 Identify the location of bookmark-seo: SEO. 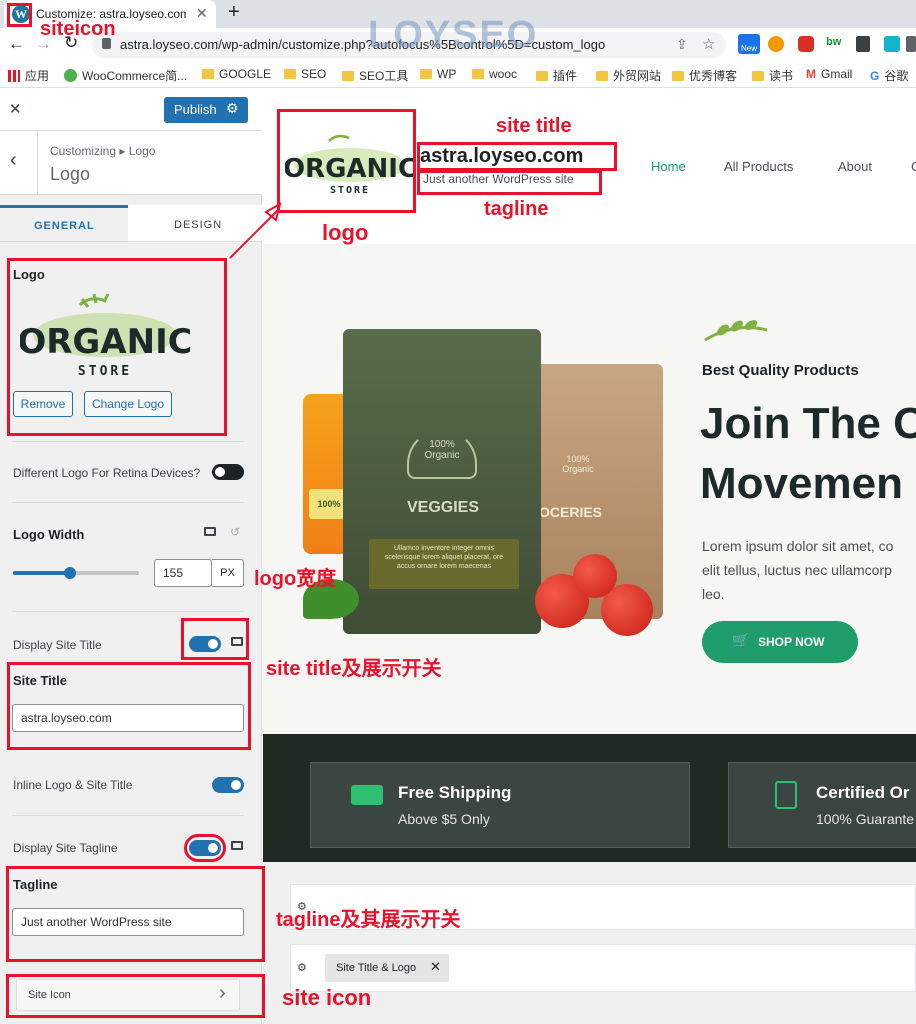
(305, 74).